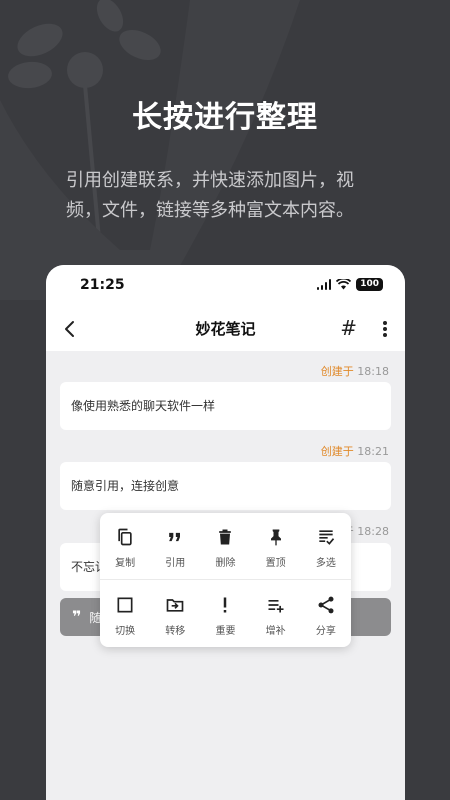  Describe the element at coordinates (385, 329) in the screenshot. I see `more-vert-icon` at that location.